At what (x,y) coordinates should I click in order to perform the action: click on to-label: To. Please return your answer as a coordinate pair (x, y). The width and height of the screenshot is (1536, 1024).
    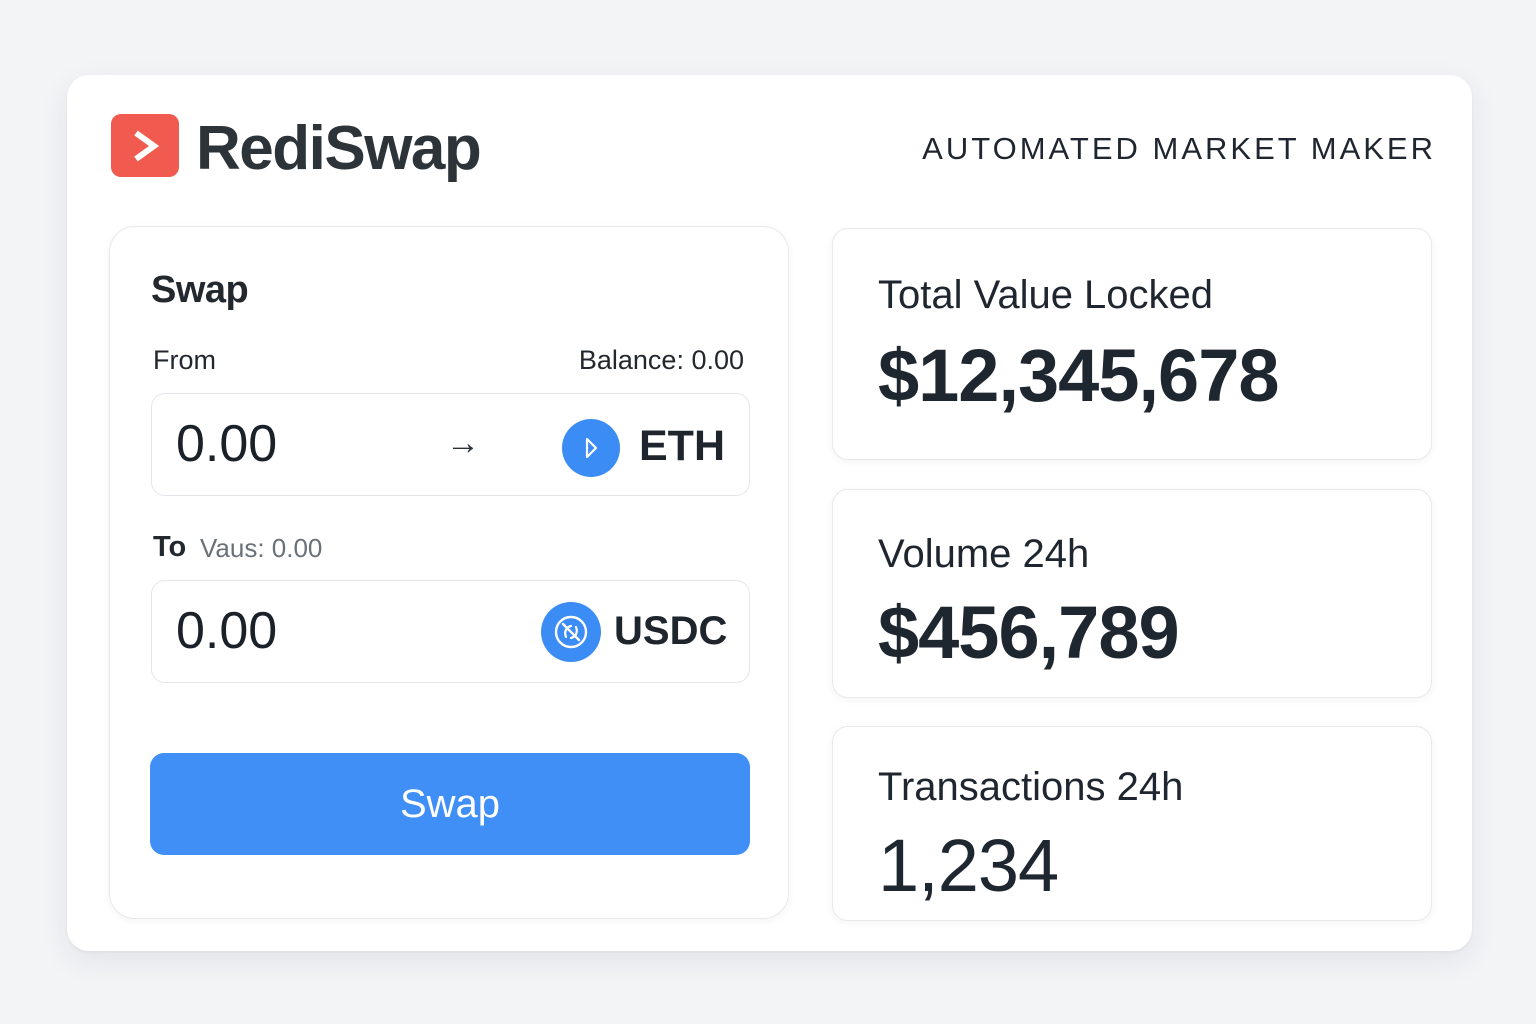
    Looking at the image, I should click on (170, 547).